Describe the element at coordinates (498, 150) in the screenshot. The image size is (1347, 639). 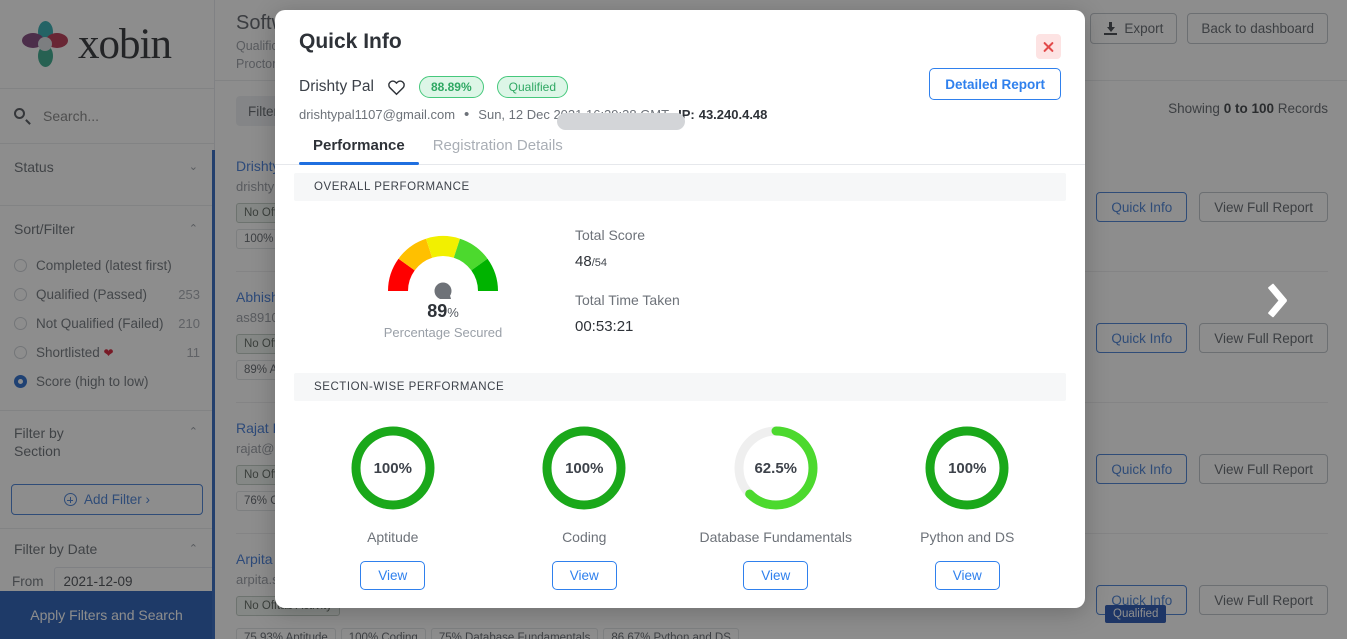
I see `tab-registration-details: Registration Details` at that location.